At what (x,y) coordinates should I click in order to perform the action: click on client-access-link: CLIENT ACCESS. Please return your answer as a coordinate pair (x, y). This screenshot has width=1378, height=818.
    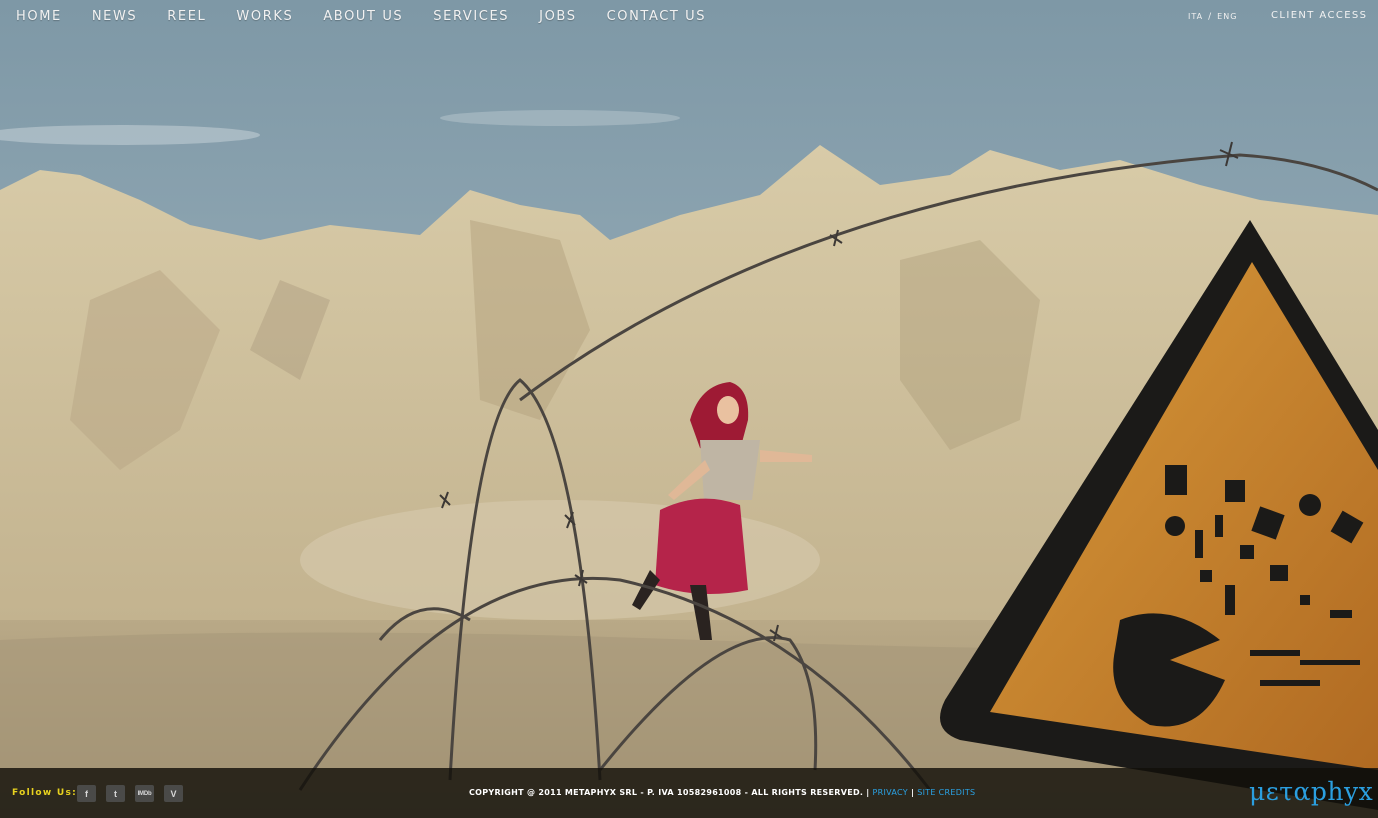
    Looking at the image, I should click on (1319, 15).